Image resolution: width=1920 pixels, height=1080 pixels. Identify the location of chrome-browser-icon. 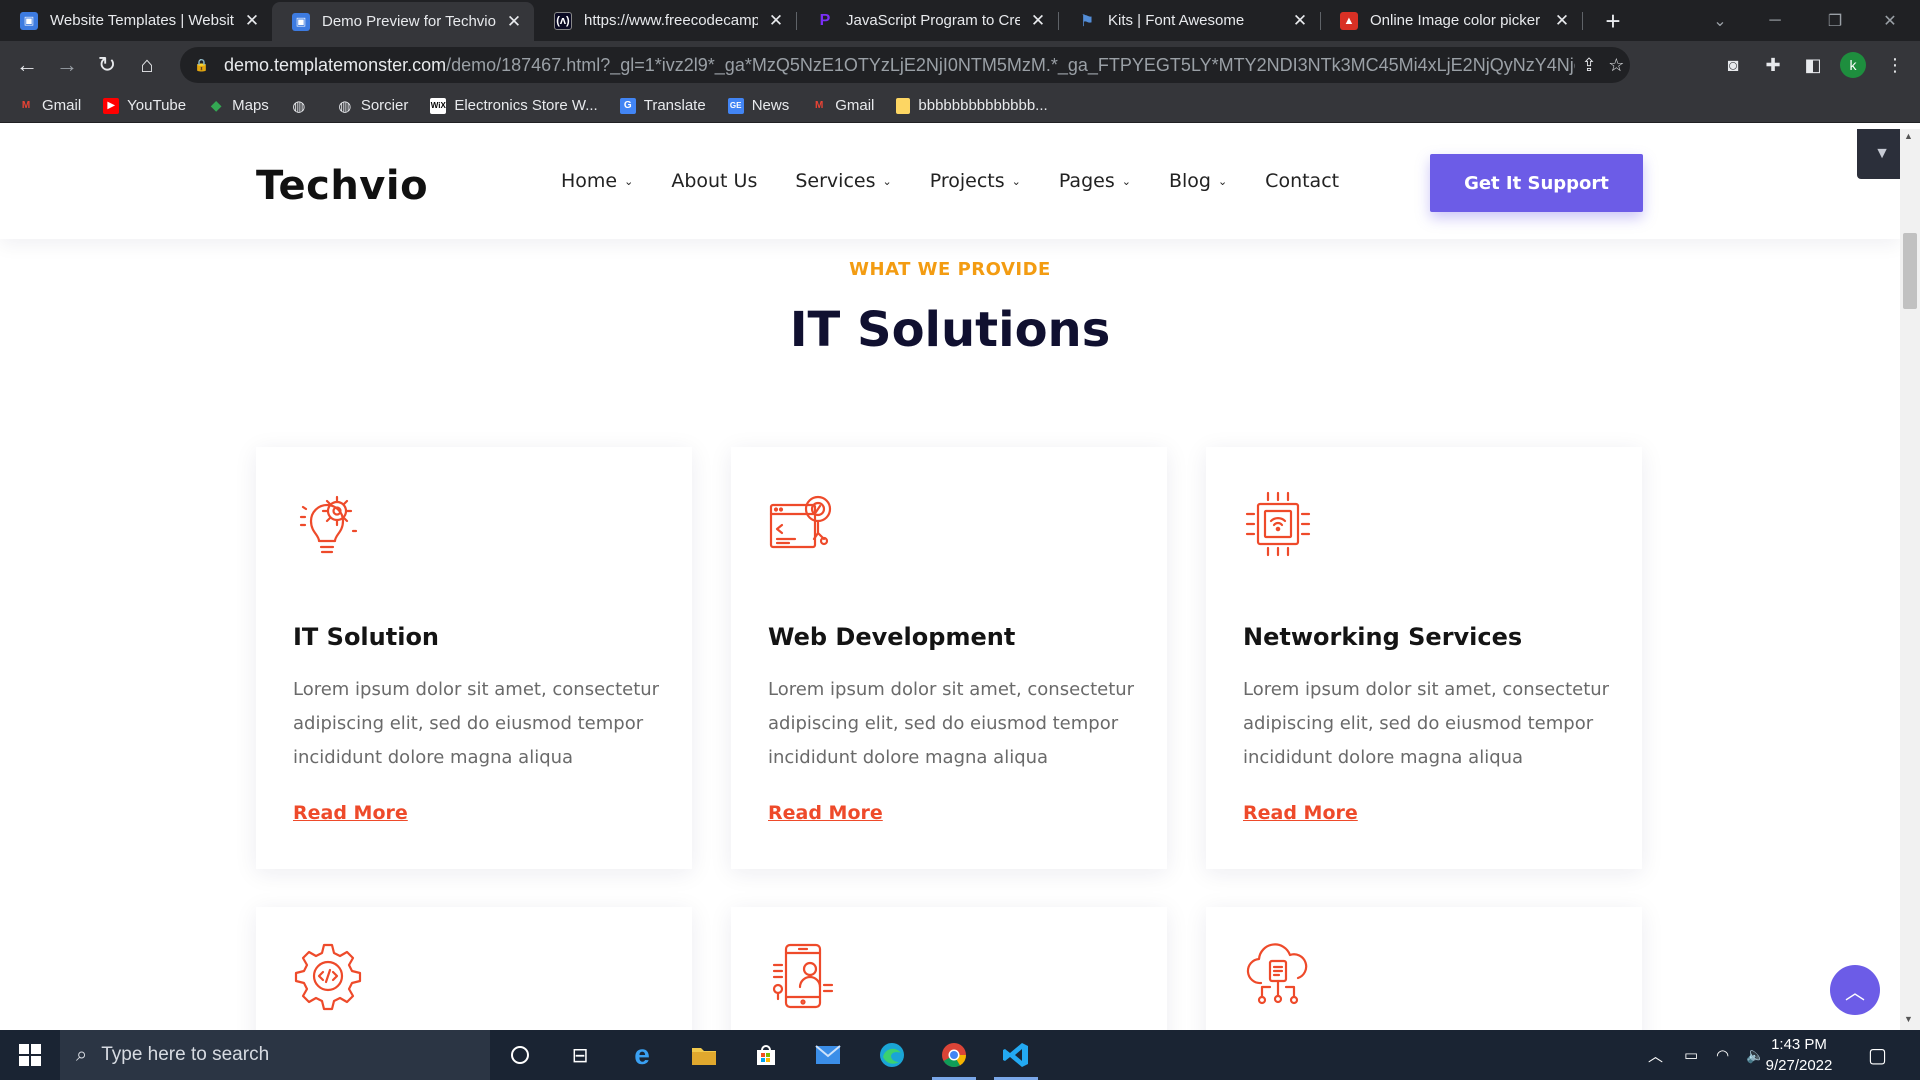
(954, 1055).